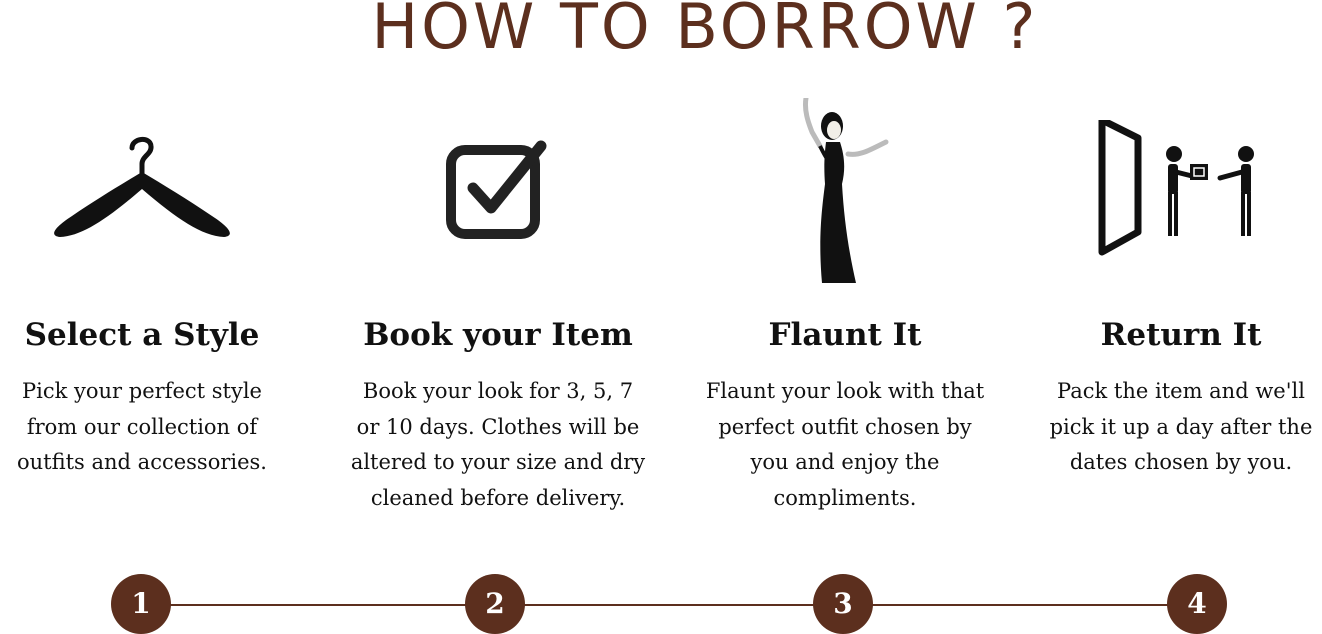 This screenshot has width=1322, height=634. I want to click on step-number-1: 1, so click(141, 604).